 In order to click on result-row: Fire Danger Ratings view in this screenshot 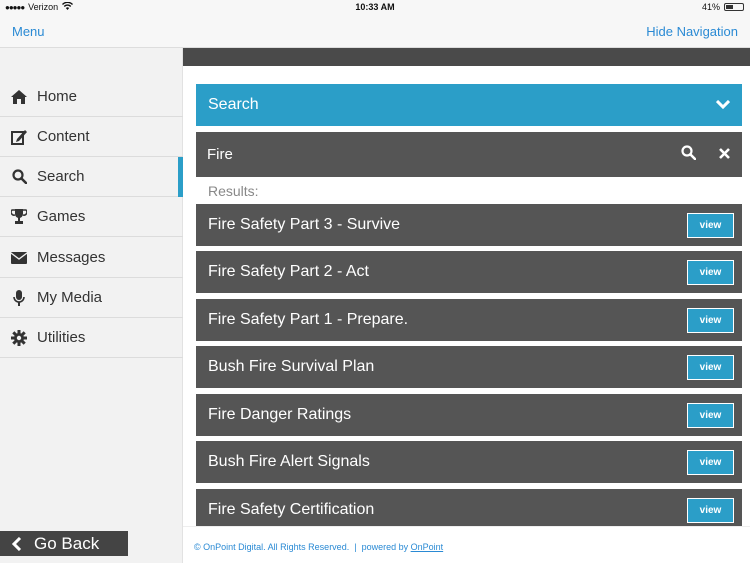, I will do `click(469, 415)`.